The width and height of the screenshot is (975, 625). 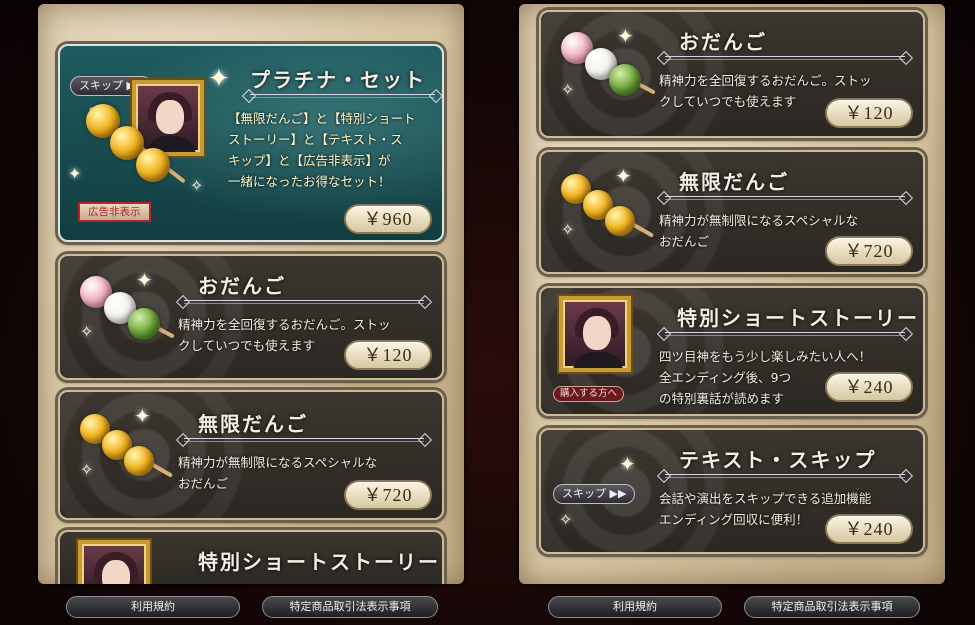 I want to click on story-card-partial: 特別ショートストーリー, so click(x=251, y=557).